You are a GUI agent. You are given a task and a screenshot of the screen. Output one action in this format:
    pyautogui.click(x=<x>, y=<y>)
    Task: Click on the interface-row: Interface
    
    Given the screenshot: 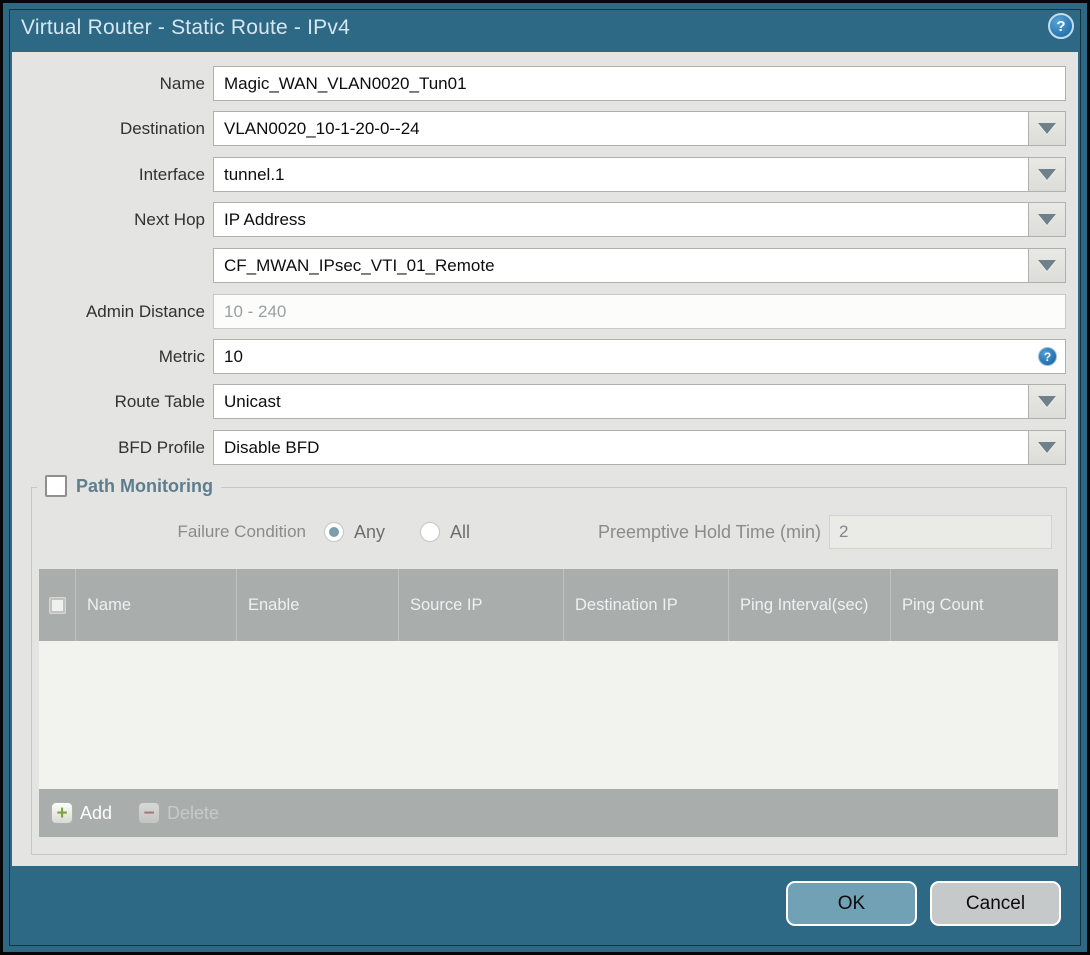 What is the action you would take?
    pyautogui.click(x=545, y=174)
    